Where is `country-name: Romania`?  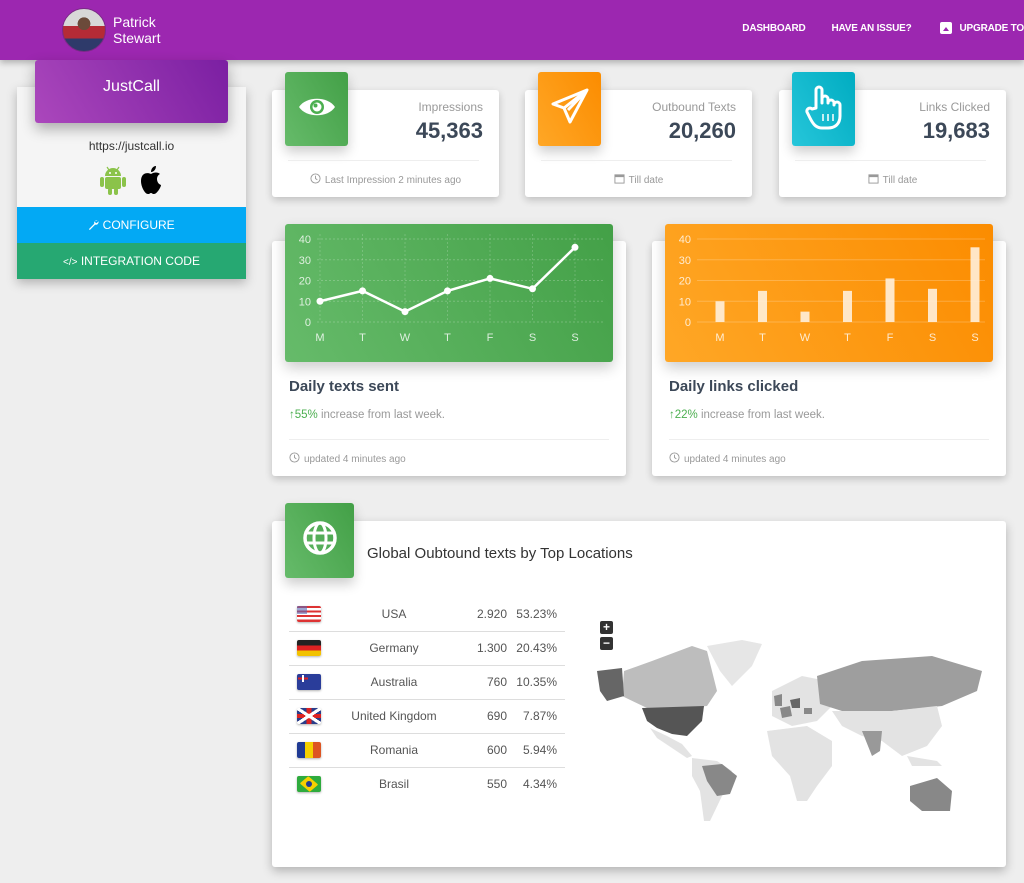
country-name: Romania is located at coordinates (394, 750).